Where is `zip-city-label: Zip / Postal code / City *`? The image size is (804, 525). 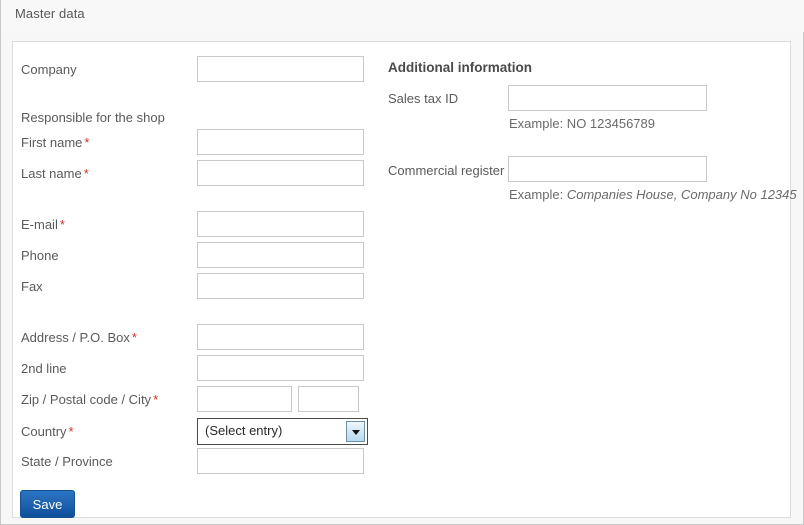
zip-city-label: Zip / Postal code / City * is located at coordinates (90, 399).